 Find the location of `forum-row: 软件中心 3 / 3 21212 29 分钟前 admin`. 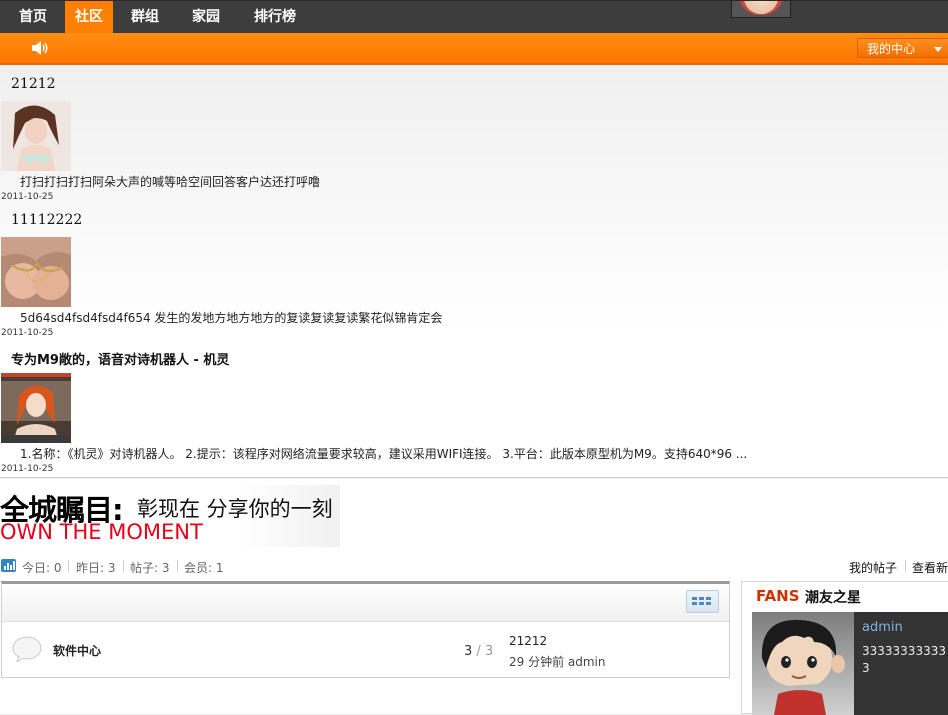

forum-row: 软件中心 3 / 3 21212 29 分钟前 admin is located at coordinates (365, 650).